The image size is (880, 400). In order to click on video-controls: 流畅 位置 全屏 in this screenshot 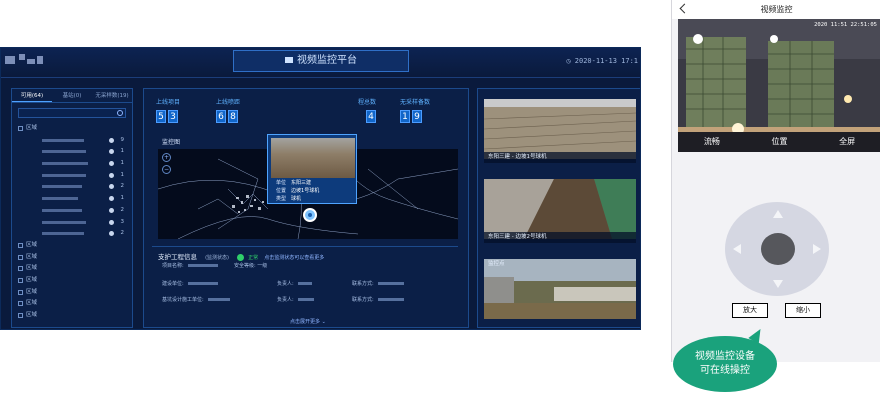, I will do `click(779, 142)`.